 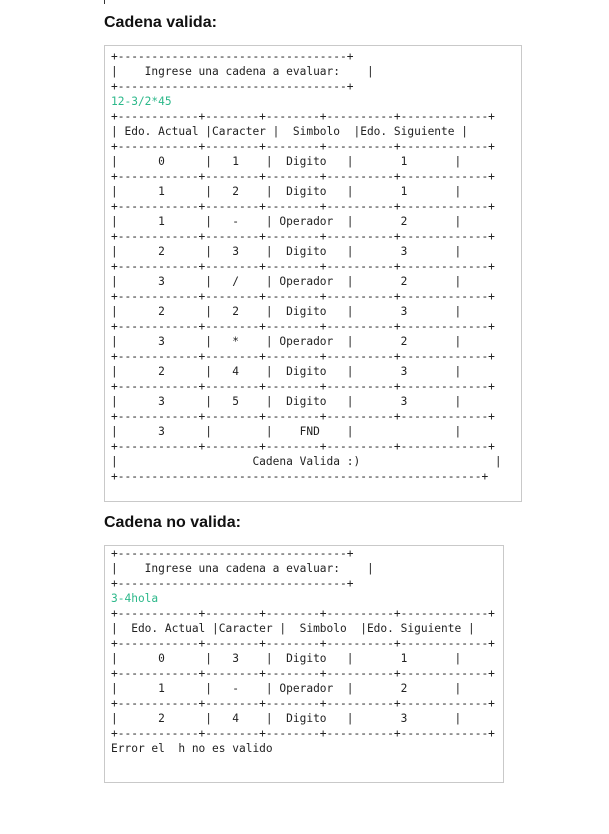 I want to click on entered-string: 3-4hola, so click(x=135, y=598).